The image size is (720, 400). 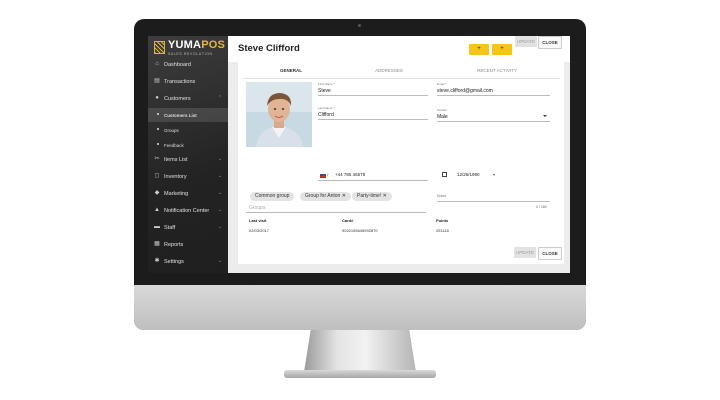 I want to click on uk-flag-icon, so click(x=323, y=176).